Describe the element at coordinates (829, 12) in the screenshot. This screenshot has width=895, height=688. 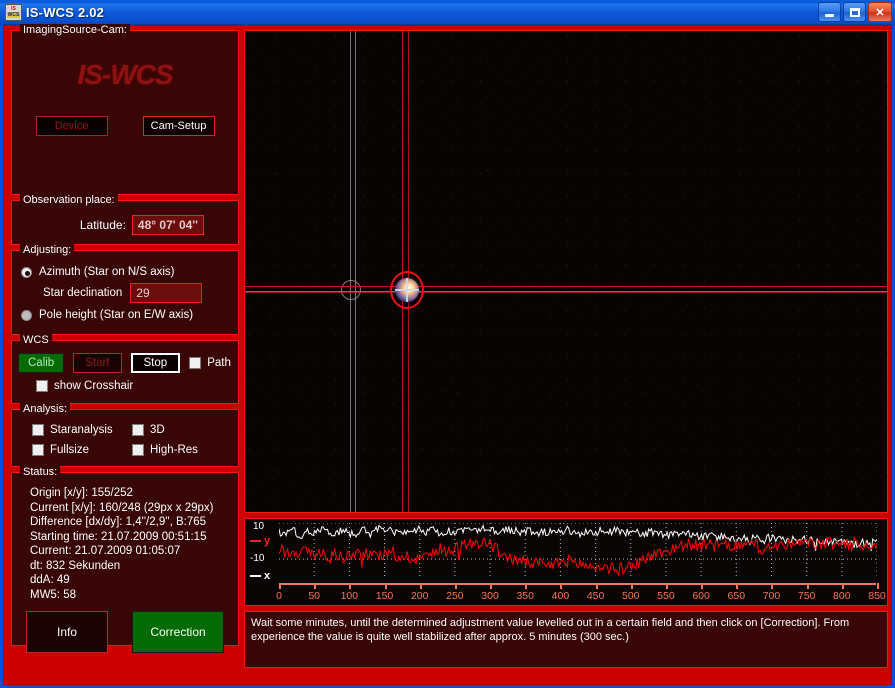
I see `minimize-button` at that location.